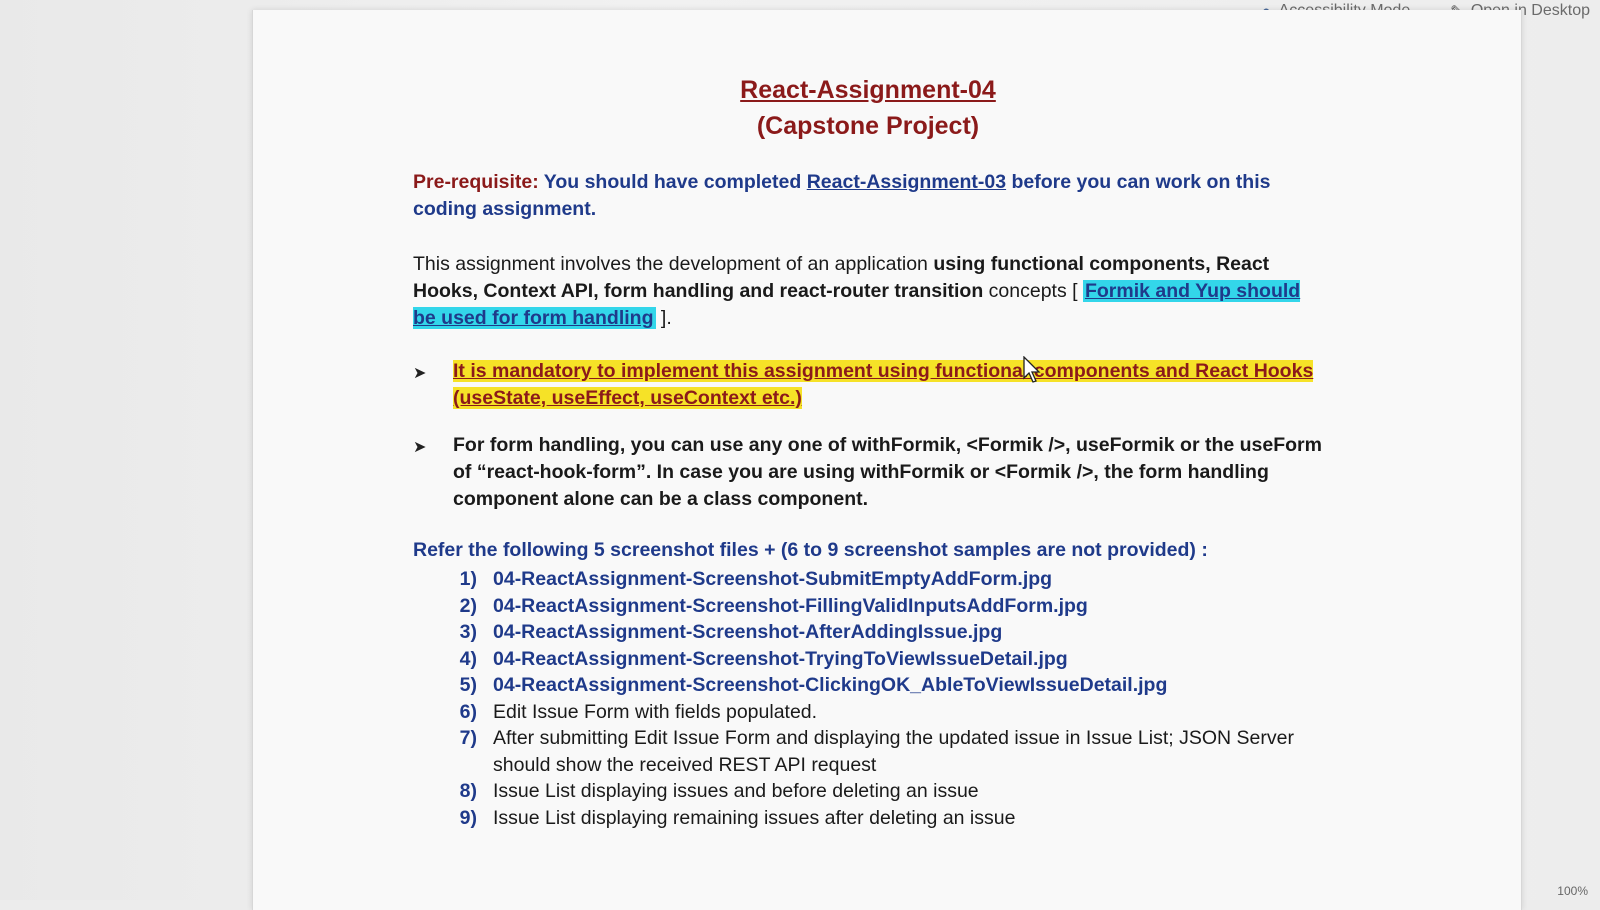 The height and width of the screenshot is (910, 1600). What do you see at coordinates (906, 182) in the screenshot?
I see `prereq-link: React-Assignment-03` at bounding box center [906, 182].